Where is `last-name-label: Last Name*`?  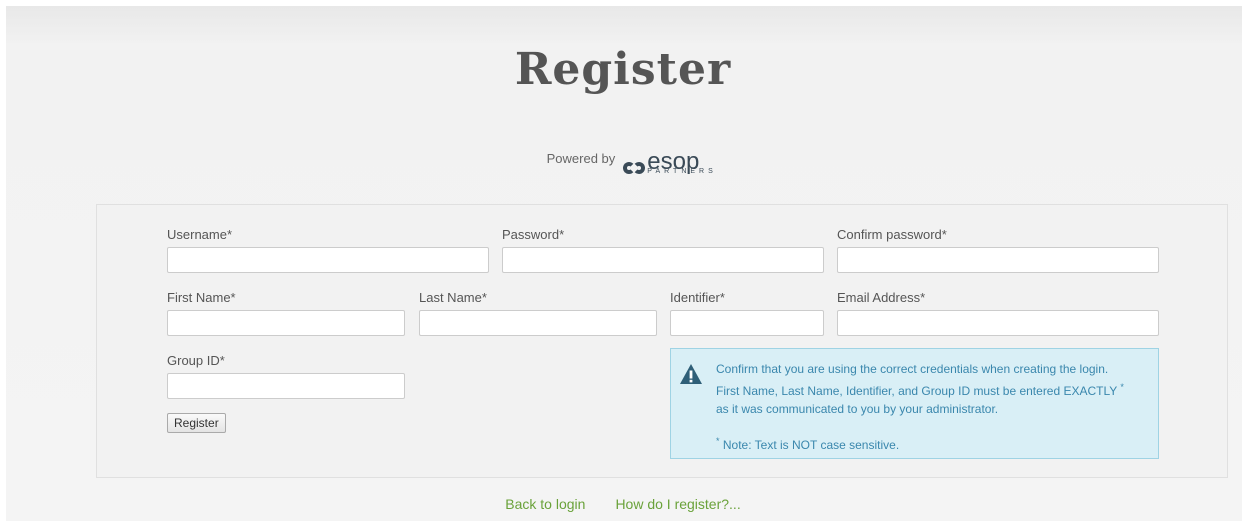 last-name-label: Last Name* is located at coordinates (453, 297).